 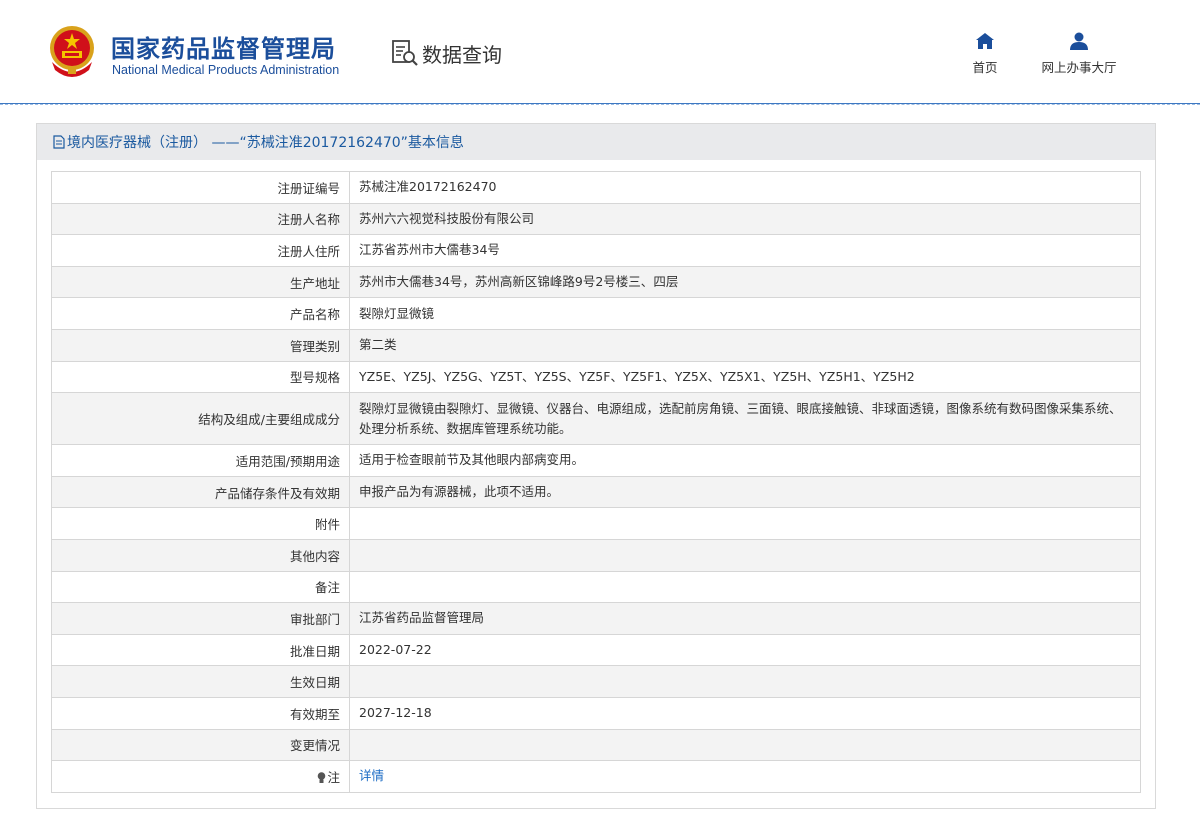 I want to click on field-label: 生产地址, so click(x=200, y=282).